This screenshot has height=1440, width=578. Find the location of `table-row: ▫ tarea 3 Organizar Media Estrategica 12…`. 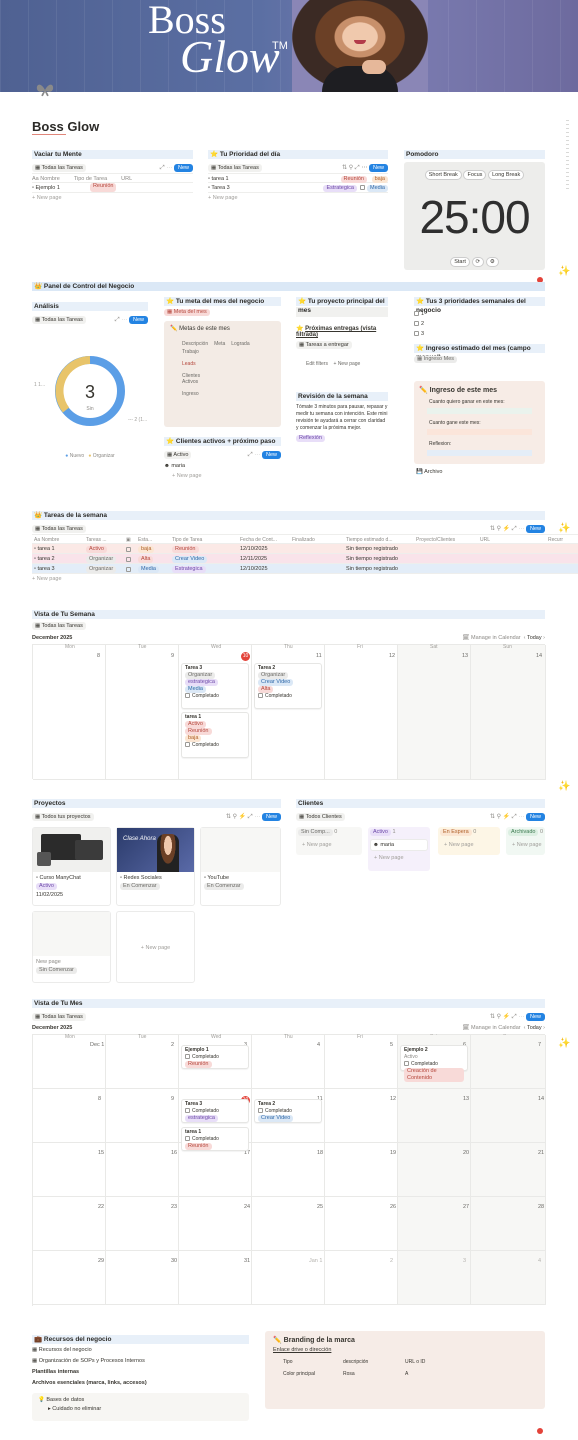

table-row: ▫ tarea 3 Organizar Media Estrategica 12… is located at coordinates (305, 569).